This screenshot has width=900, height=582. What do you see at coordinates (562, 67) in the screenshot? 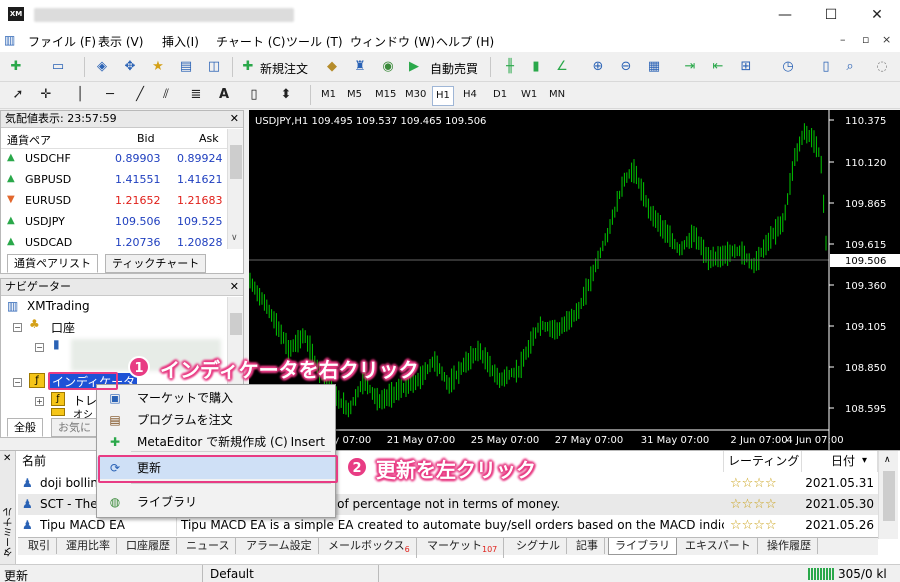
I see `line-chart-icon: ∠` at bounding box center [562, 67].